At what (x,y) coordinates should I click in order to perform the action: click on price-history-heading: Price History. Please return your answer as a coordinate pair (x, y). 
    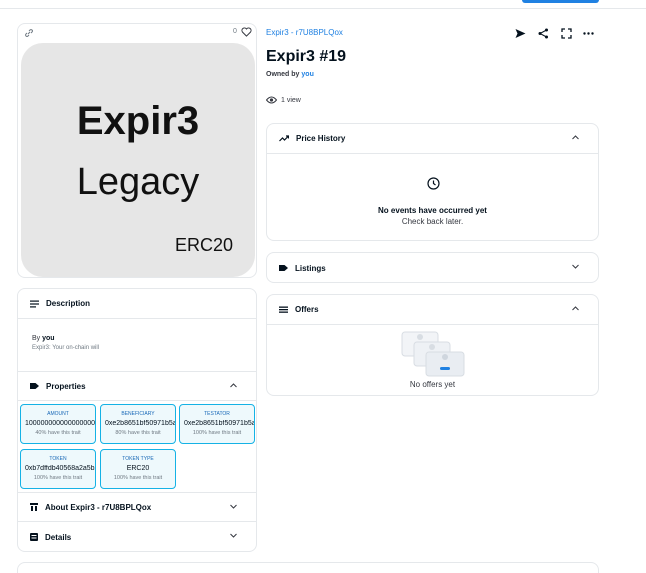
    Looking at the image, I should click on (321, 138).